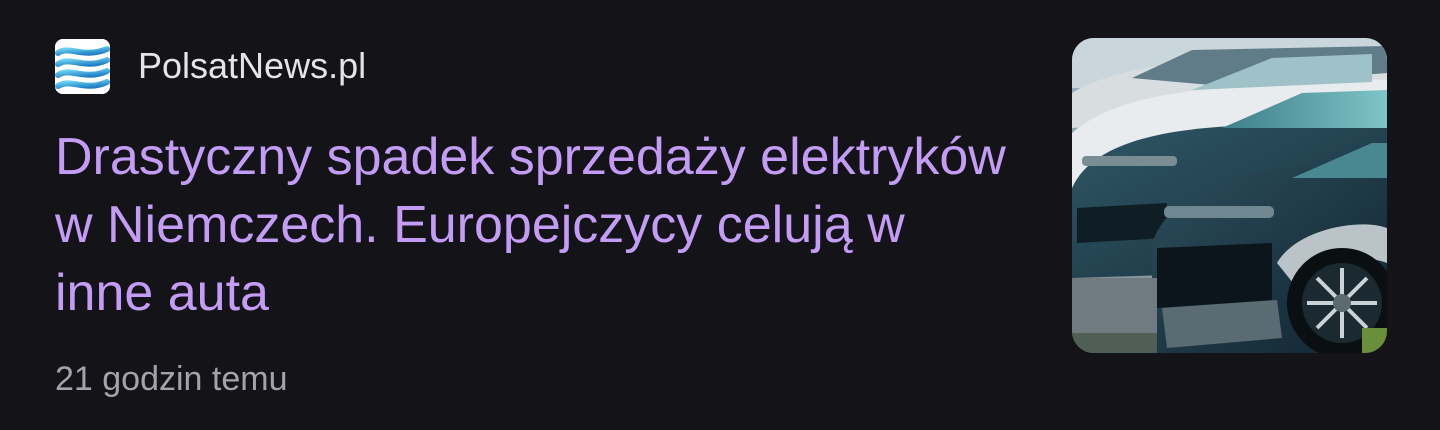  What do you see at coordinates (252, 66) in the screenshot?
I see `source-name: PolsatNews.pl` at bounding box center [252, 66].